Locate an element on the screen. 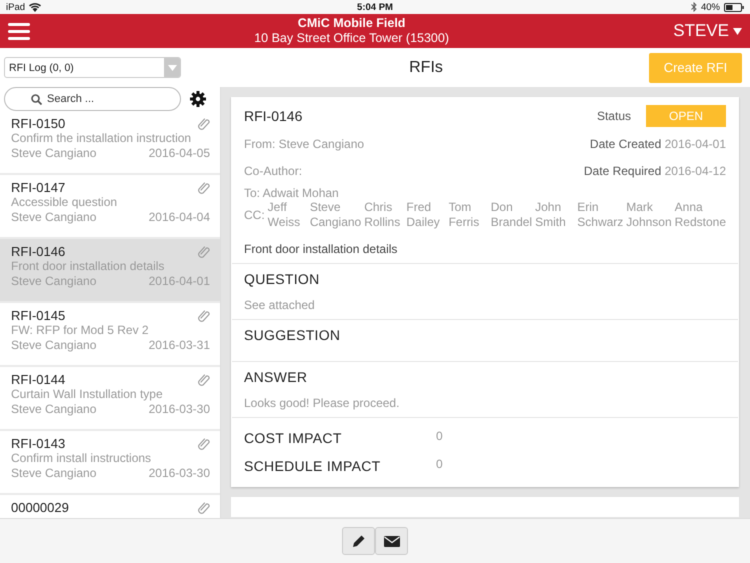 This screenshot has width=750, height=563. section-heading: QUESTION is located at coordinates (282, 279).